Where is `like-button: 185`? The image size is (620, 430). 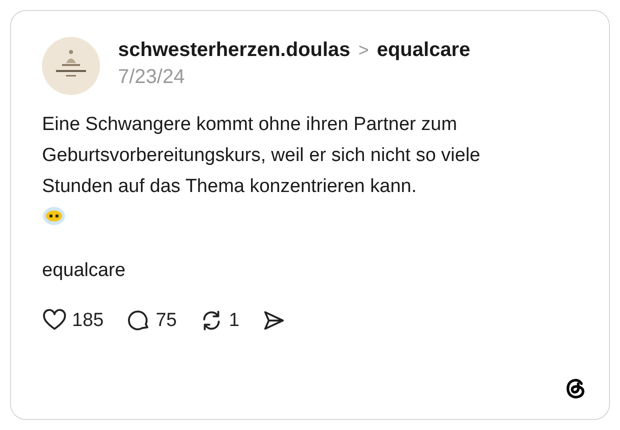
like-button: 185 is located at coordinates (73, 320).